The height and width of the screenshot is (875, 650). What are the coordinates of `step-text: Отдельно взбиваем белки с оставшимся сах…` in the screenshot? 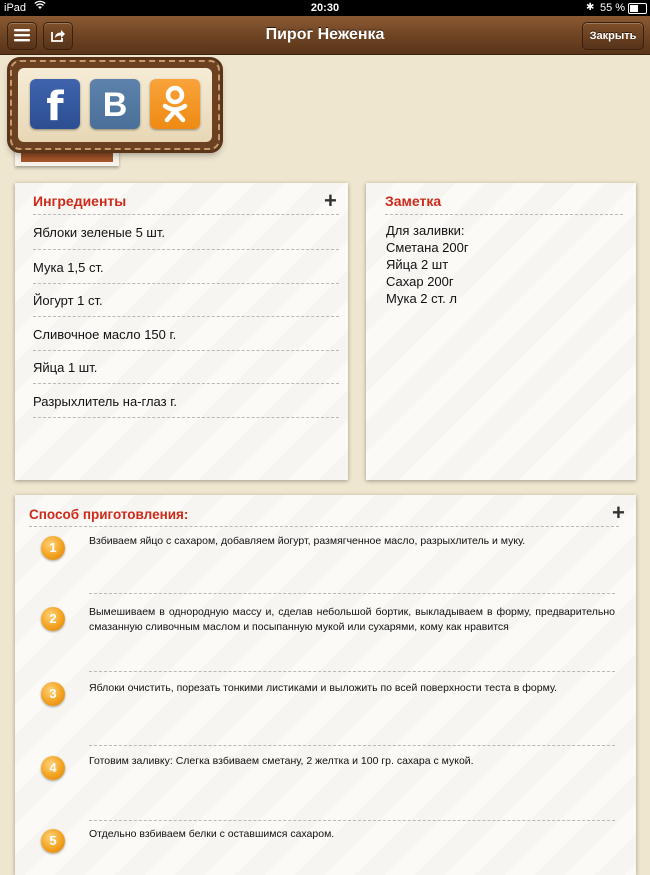 It's located at (352, 834).